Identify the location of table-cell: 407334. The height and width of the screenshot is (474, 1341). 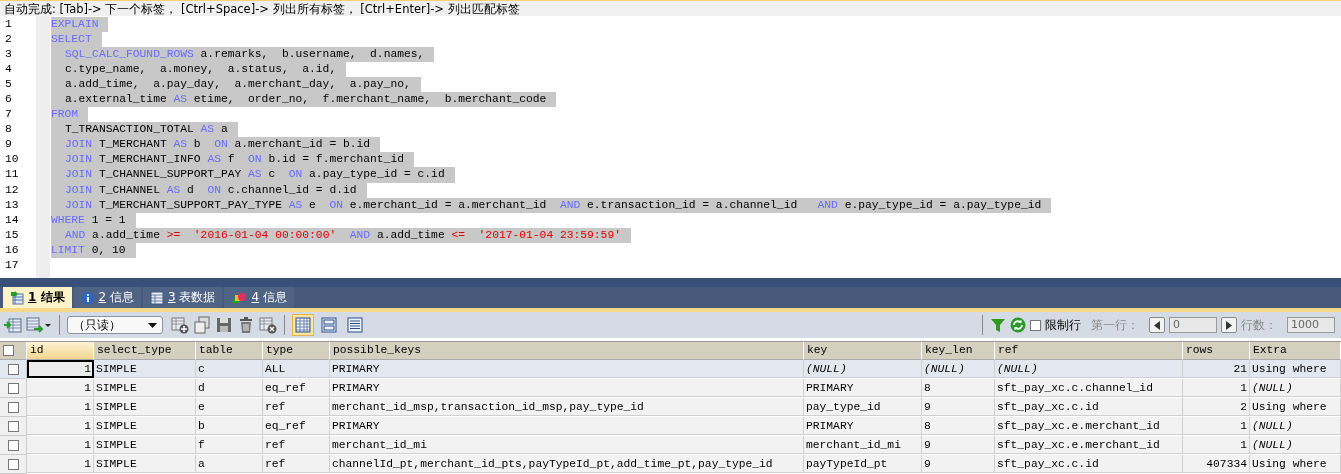
(1216, 464).